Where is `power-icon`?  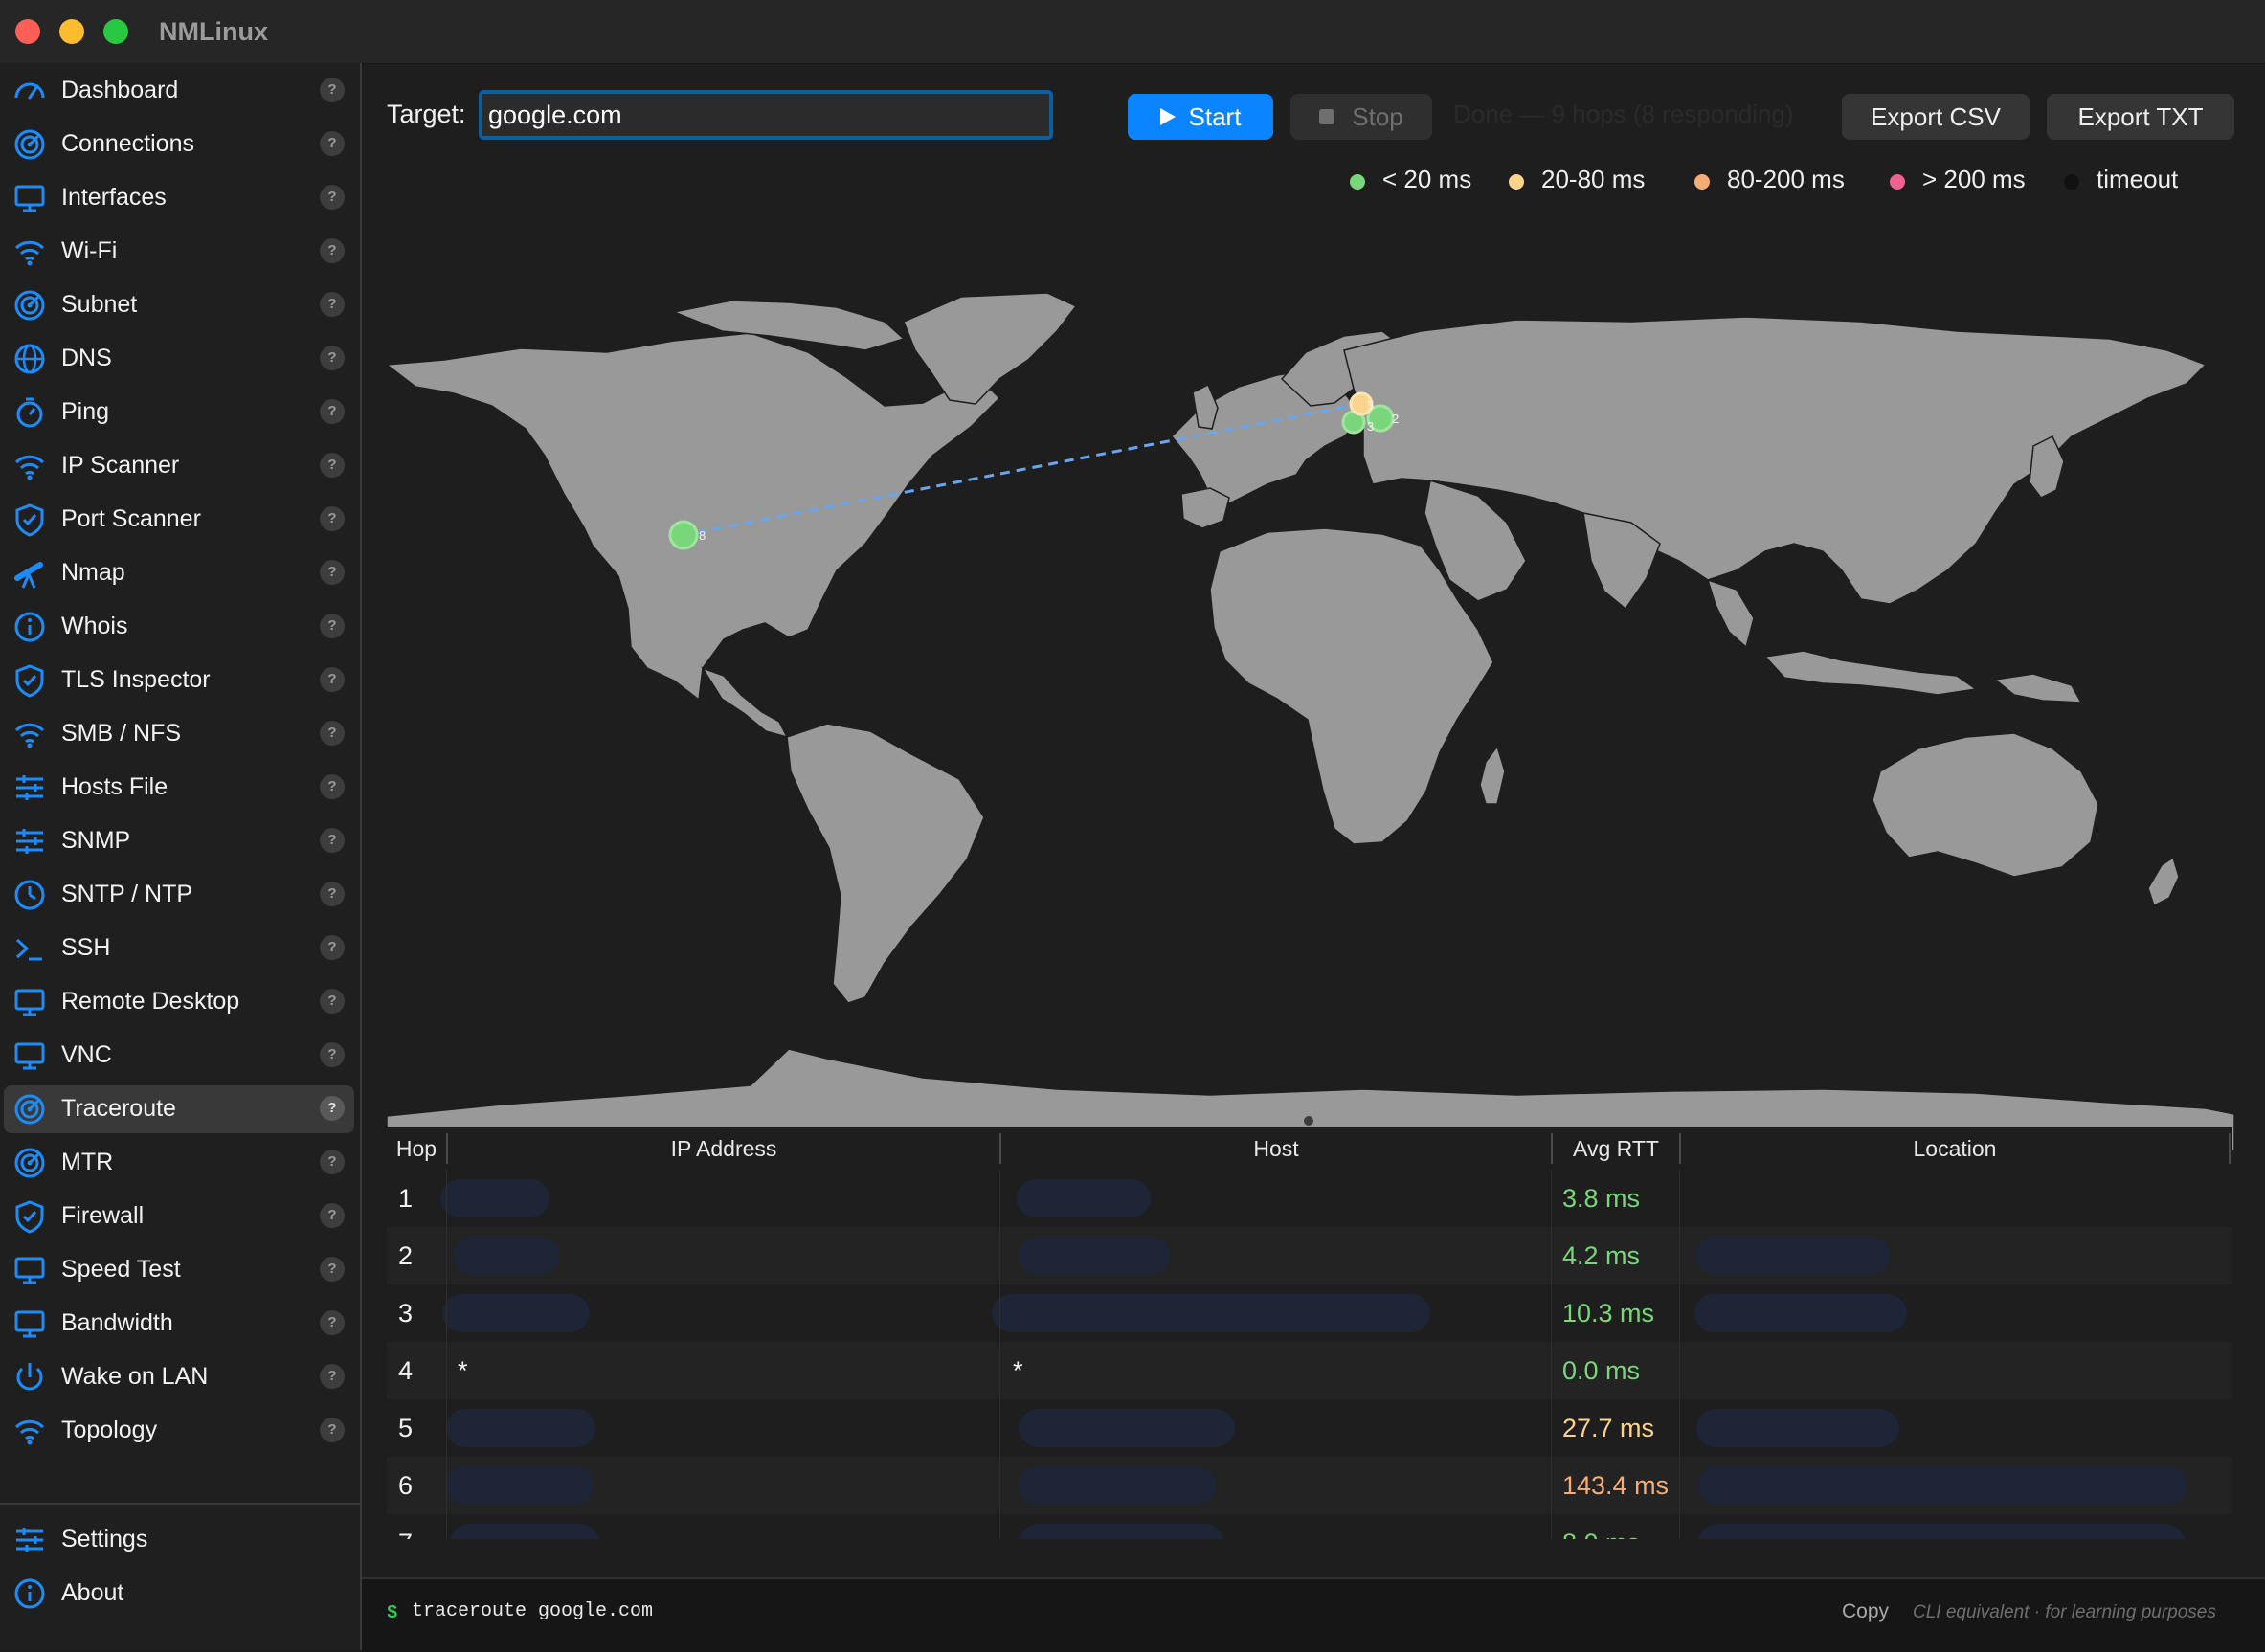
power-icon is located at coordinates (29, 1377).